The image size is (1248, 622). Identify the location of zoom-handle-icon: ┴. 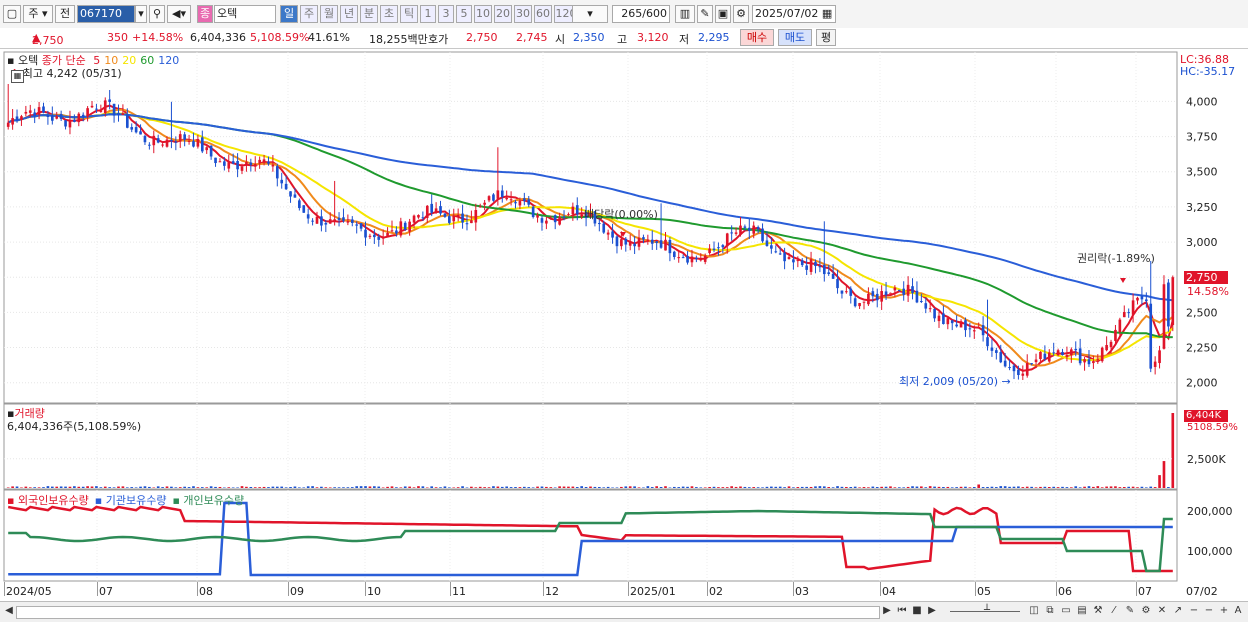
(987, 611).